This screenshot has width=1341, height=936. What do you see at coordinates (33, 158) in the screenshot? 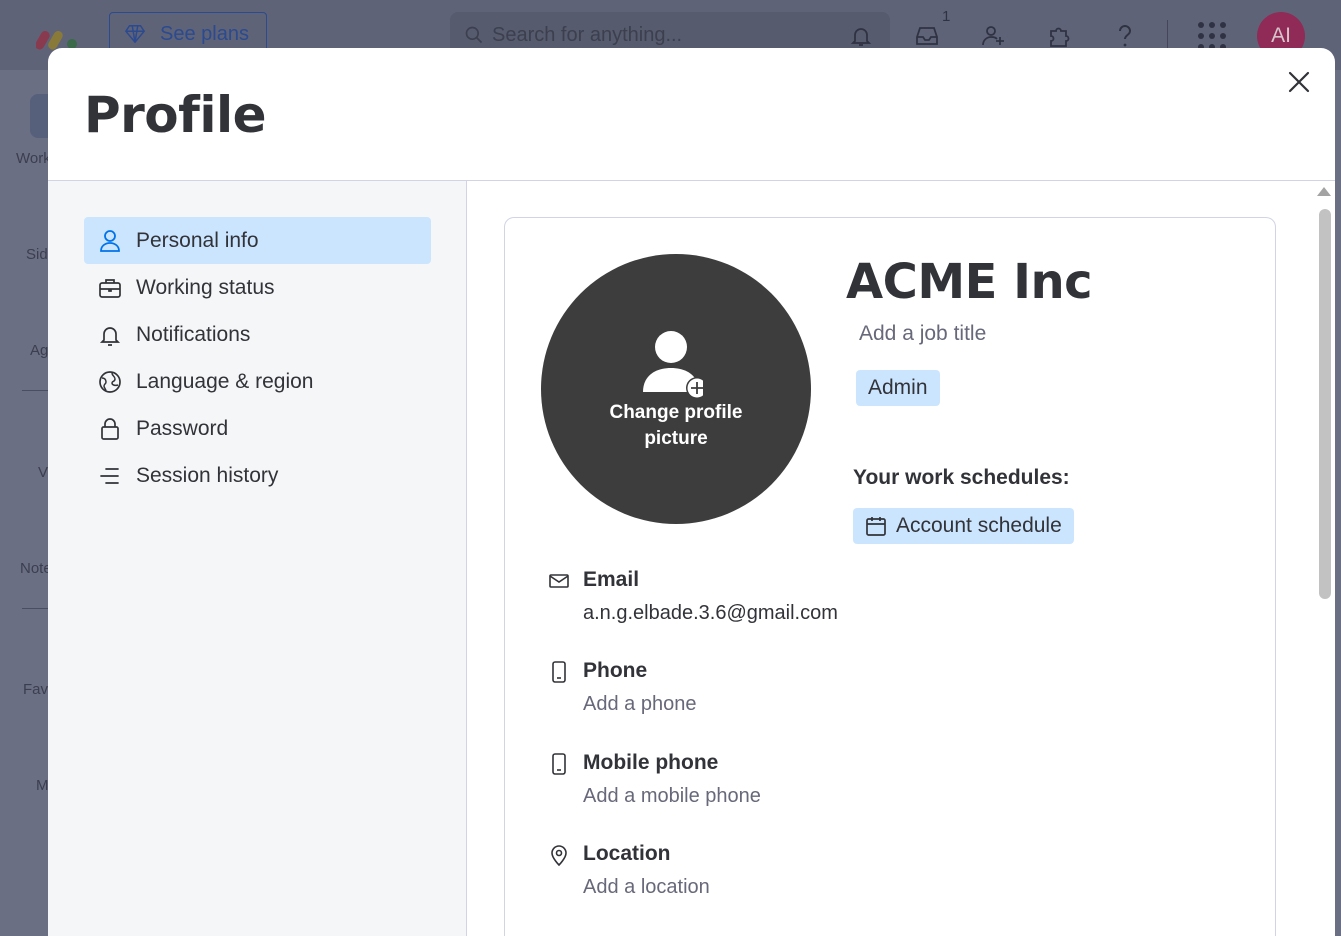
I see `sidebar-label: Work` at bounding box center [33, 158].